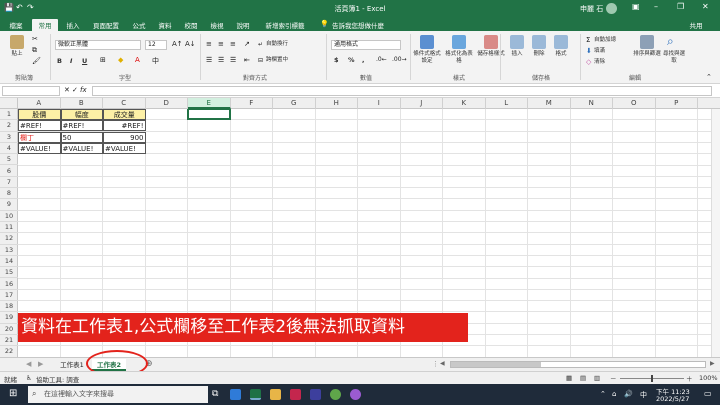  I want to click on clear-button: 清除, so click(611, 62).